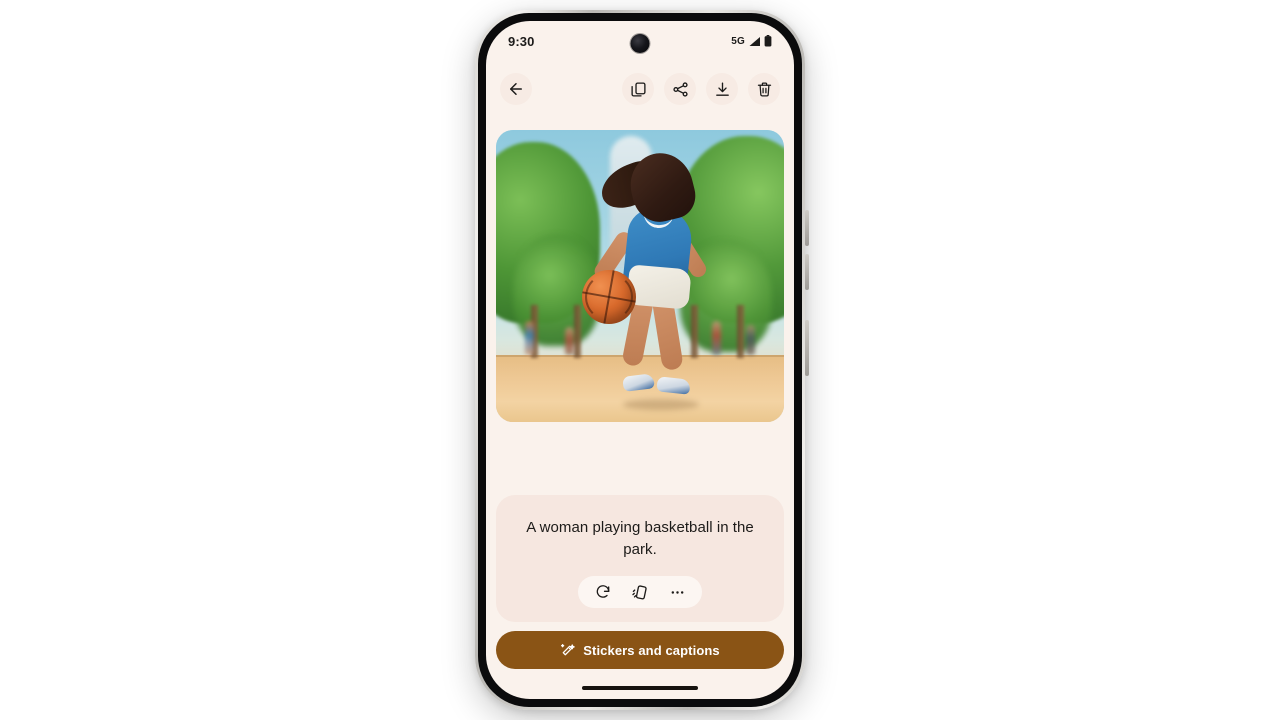  I want to click on status-indicators: 5G, so click(751, 41).